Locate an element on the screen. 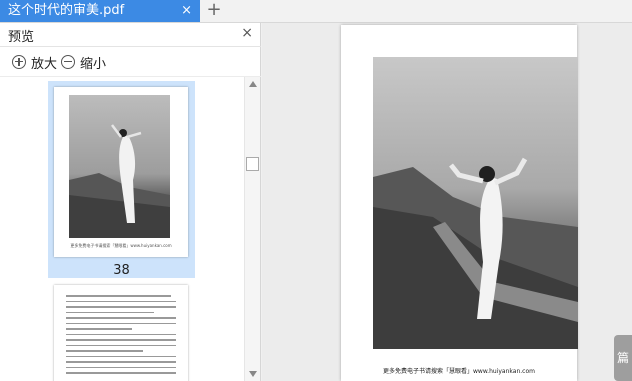 The image size is (632, 381). scroll-up-icon is located at coordinates (253, 84).